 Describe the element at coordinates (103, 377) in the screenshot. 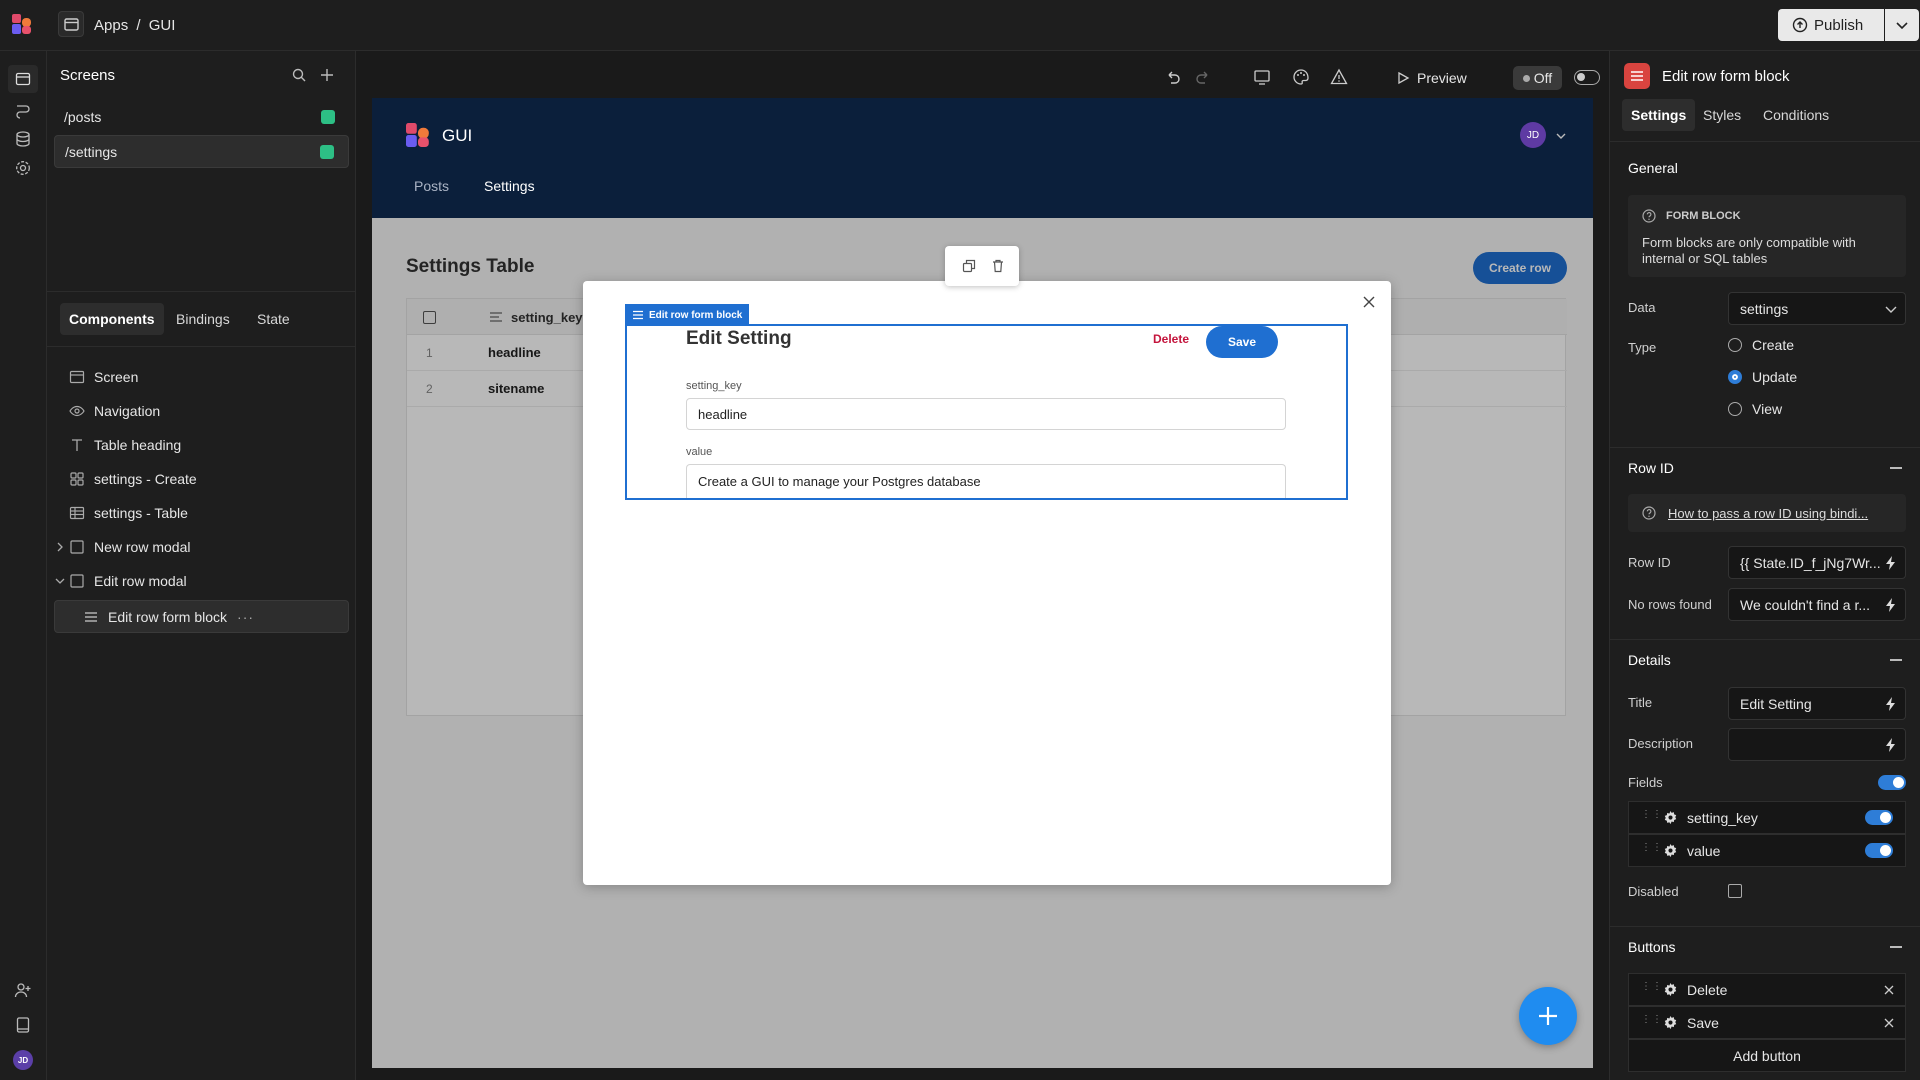

I see `tree-item-screen: Screen` at that location.